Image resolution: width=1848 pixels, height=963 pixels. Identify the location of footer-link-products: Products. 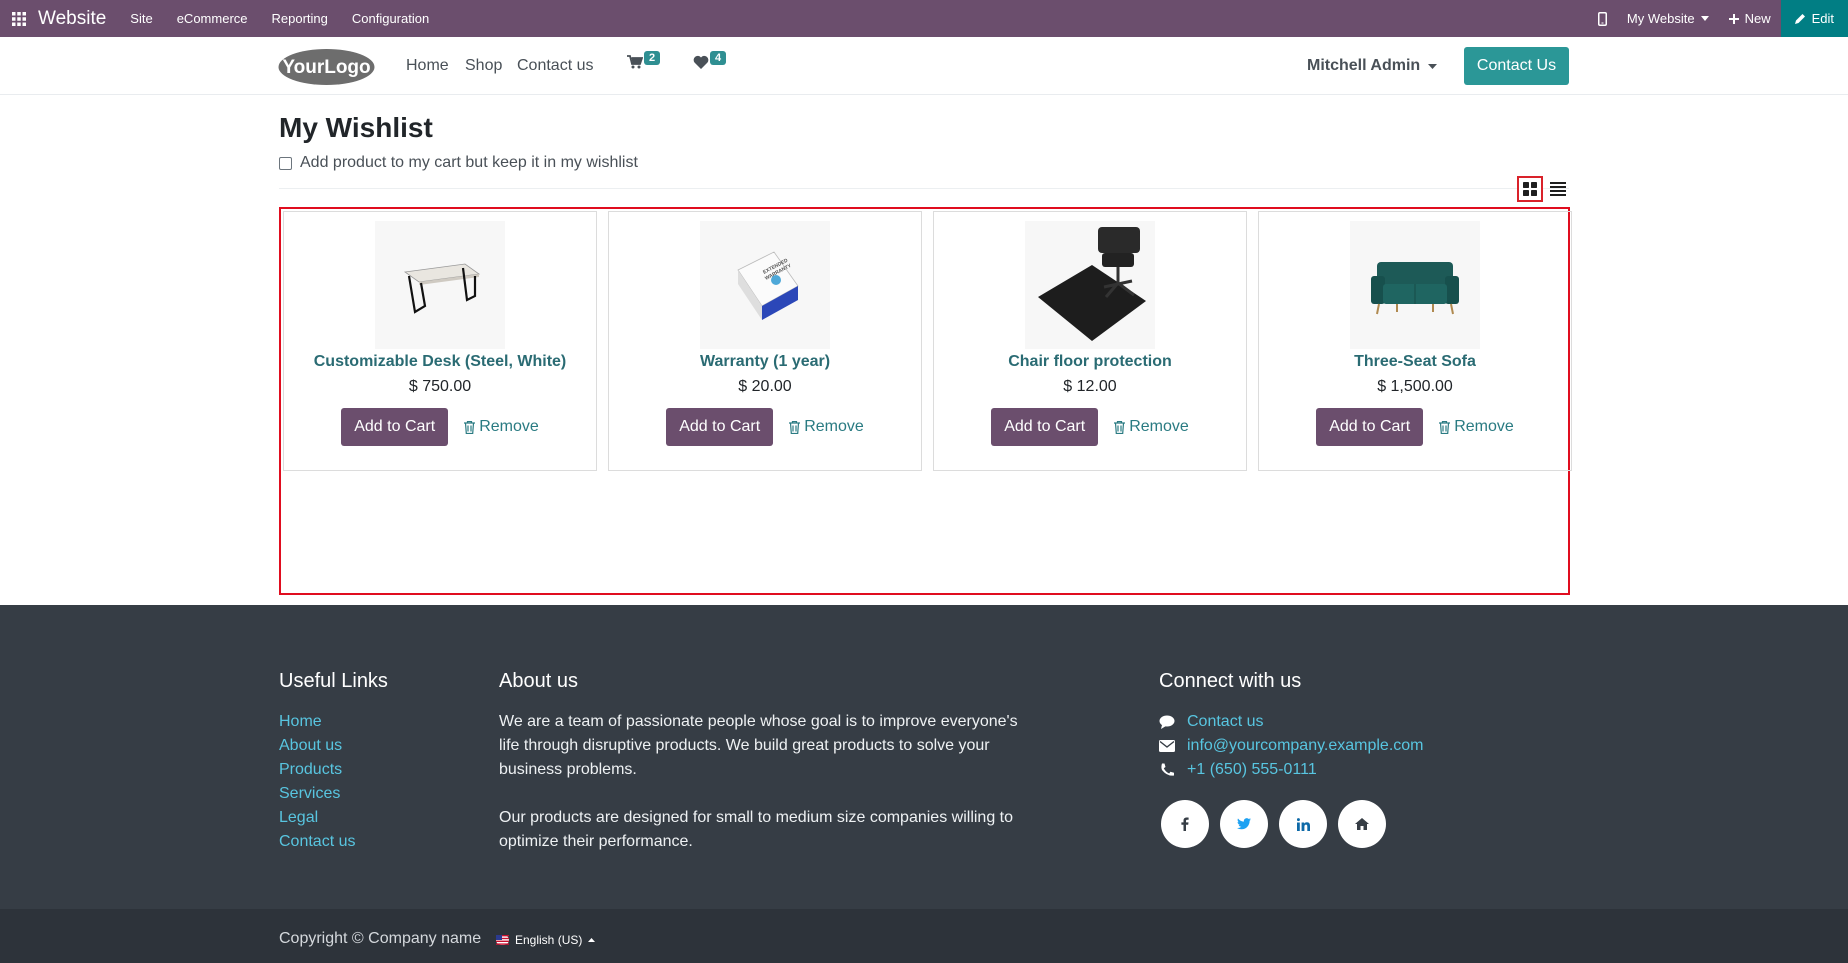
(317, 770).